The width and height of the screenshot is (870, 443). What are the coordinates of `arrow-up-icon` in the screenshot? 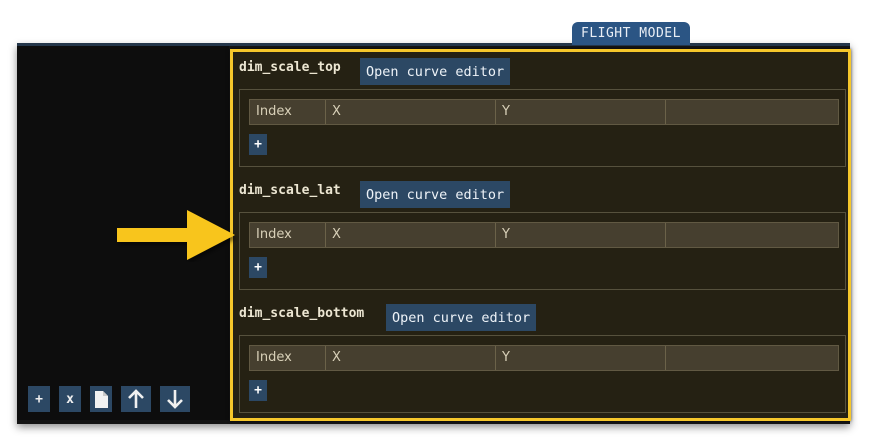 It's located at (136, 399).